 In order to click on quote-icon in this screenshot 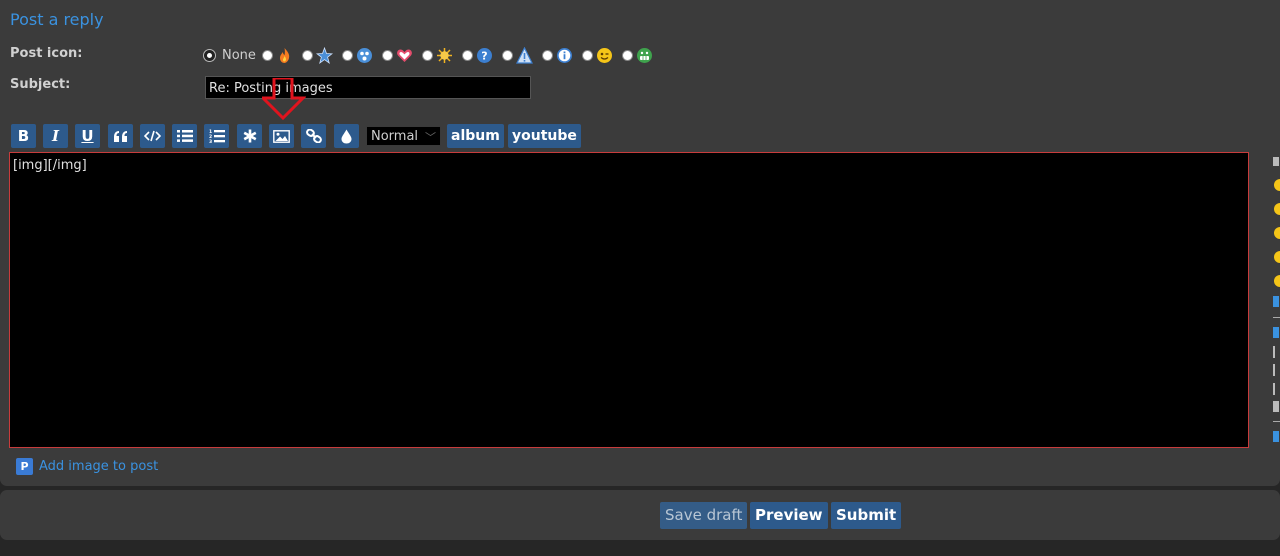, I will do `click(120, 136)`.